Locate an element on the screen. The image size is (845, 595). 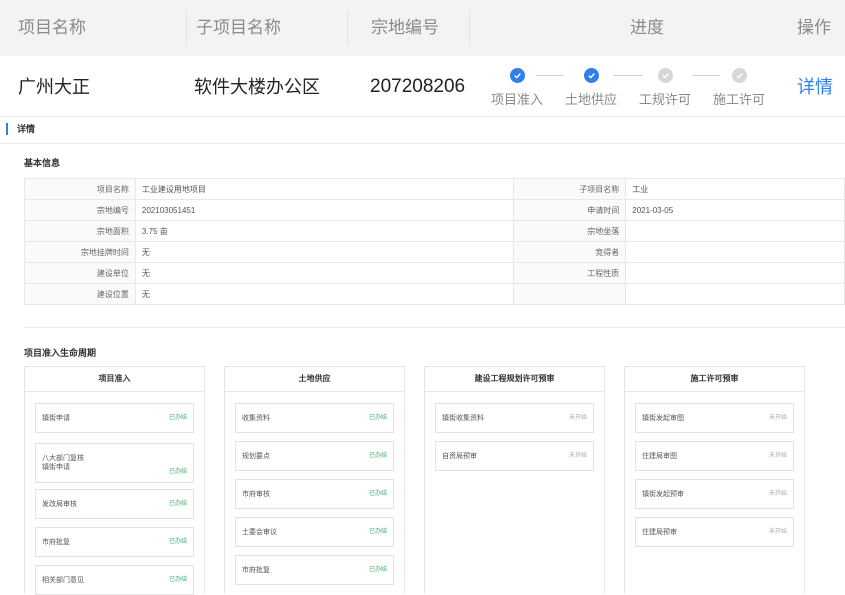
process-card: 住建局预审 未开始 is located at coordinates (714, 532).